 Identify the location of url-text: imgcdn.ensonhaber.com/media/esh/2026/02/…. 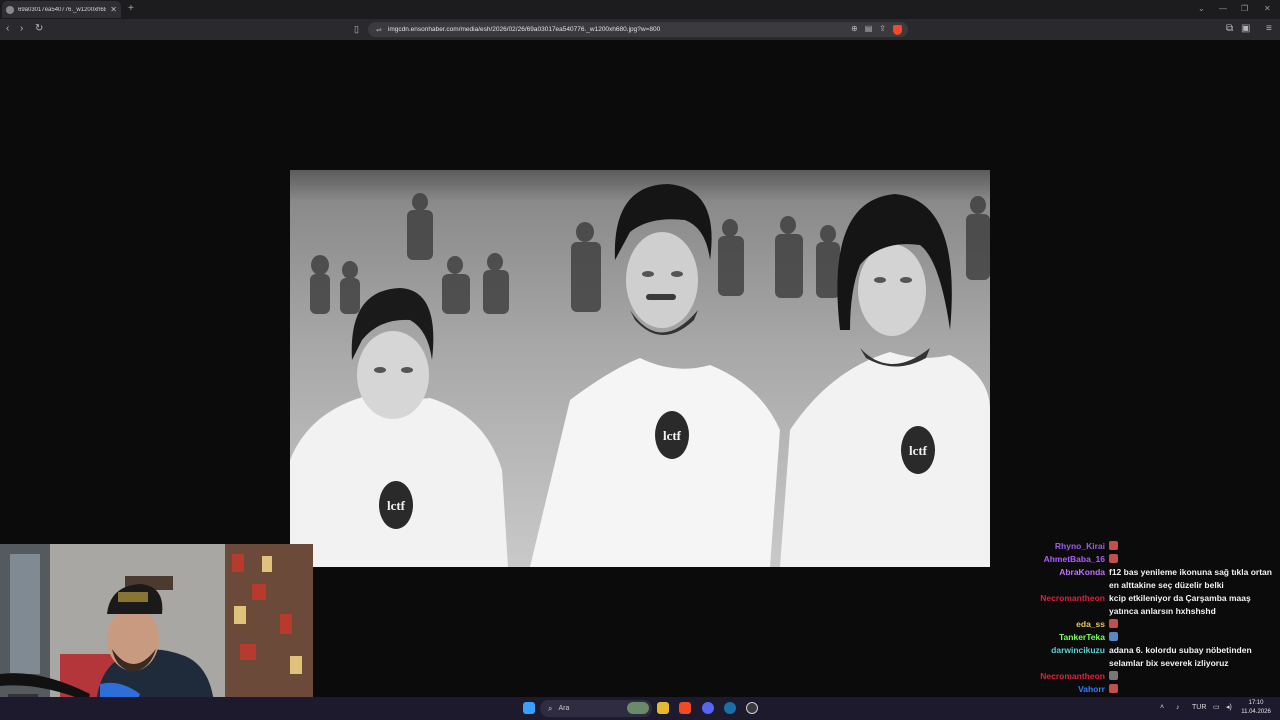
(524, 29).